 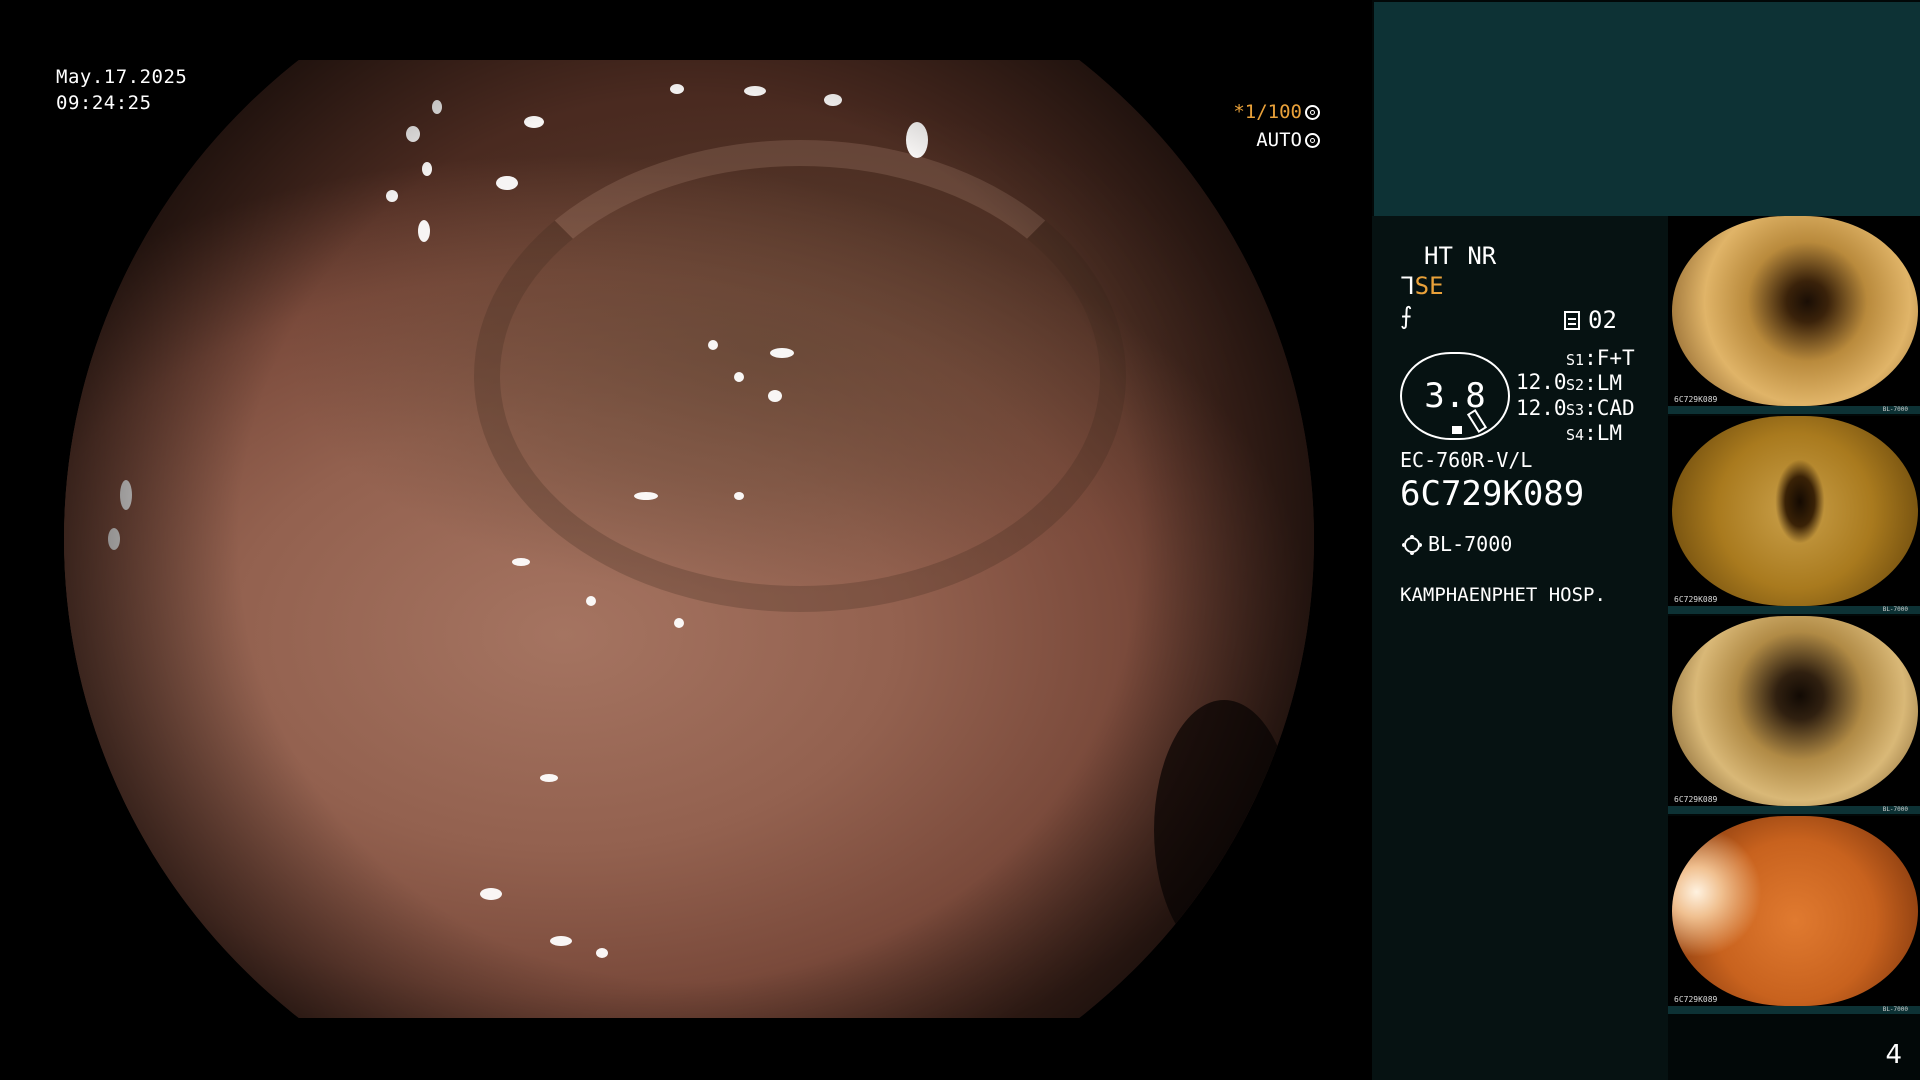 What do you see at coordinates (121, 90) in the screenshot?
I see `date-time-display: May.17.2025 09:24:25` at bounding box center [121, 90].